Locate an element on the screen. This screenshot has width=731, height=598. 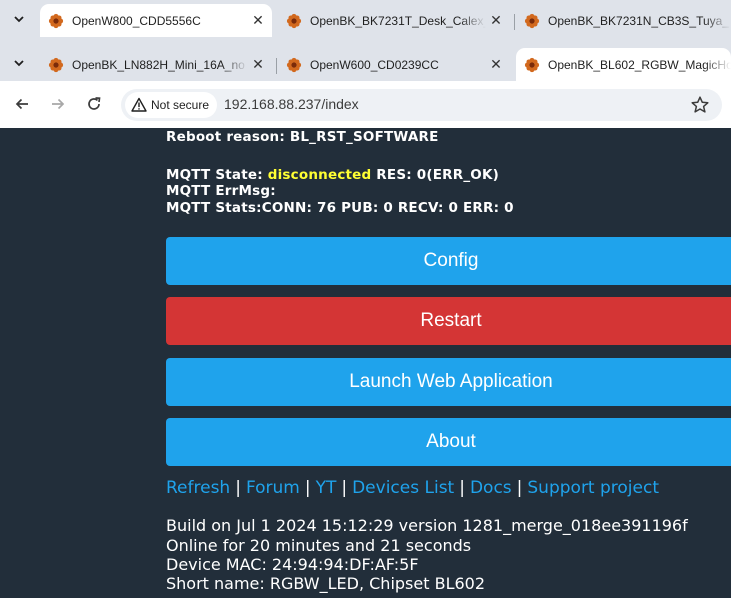
mqtt-state-line: MQTT State: disconnected RES: 0(ERR_OK) is located at coordinates (332, 175).